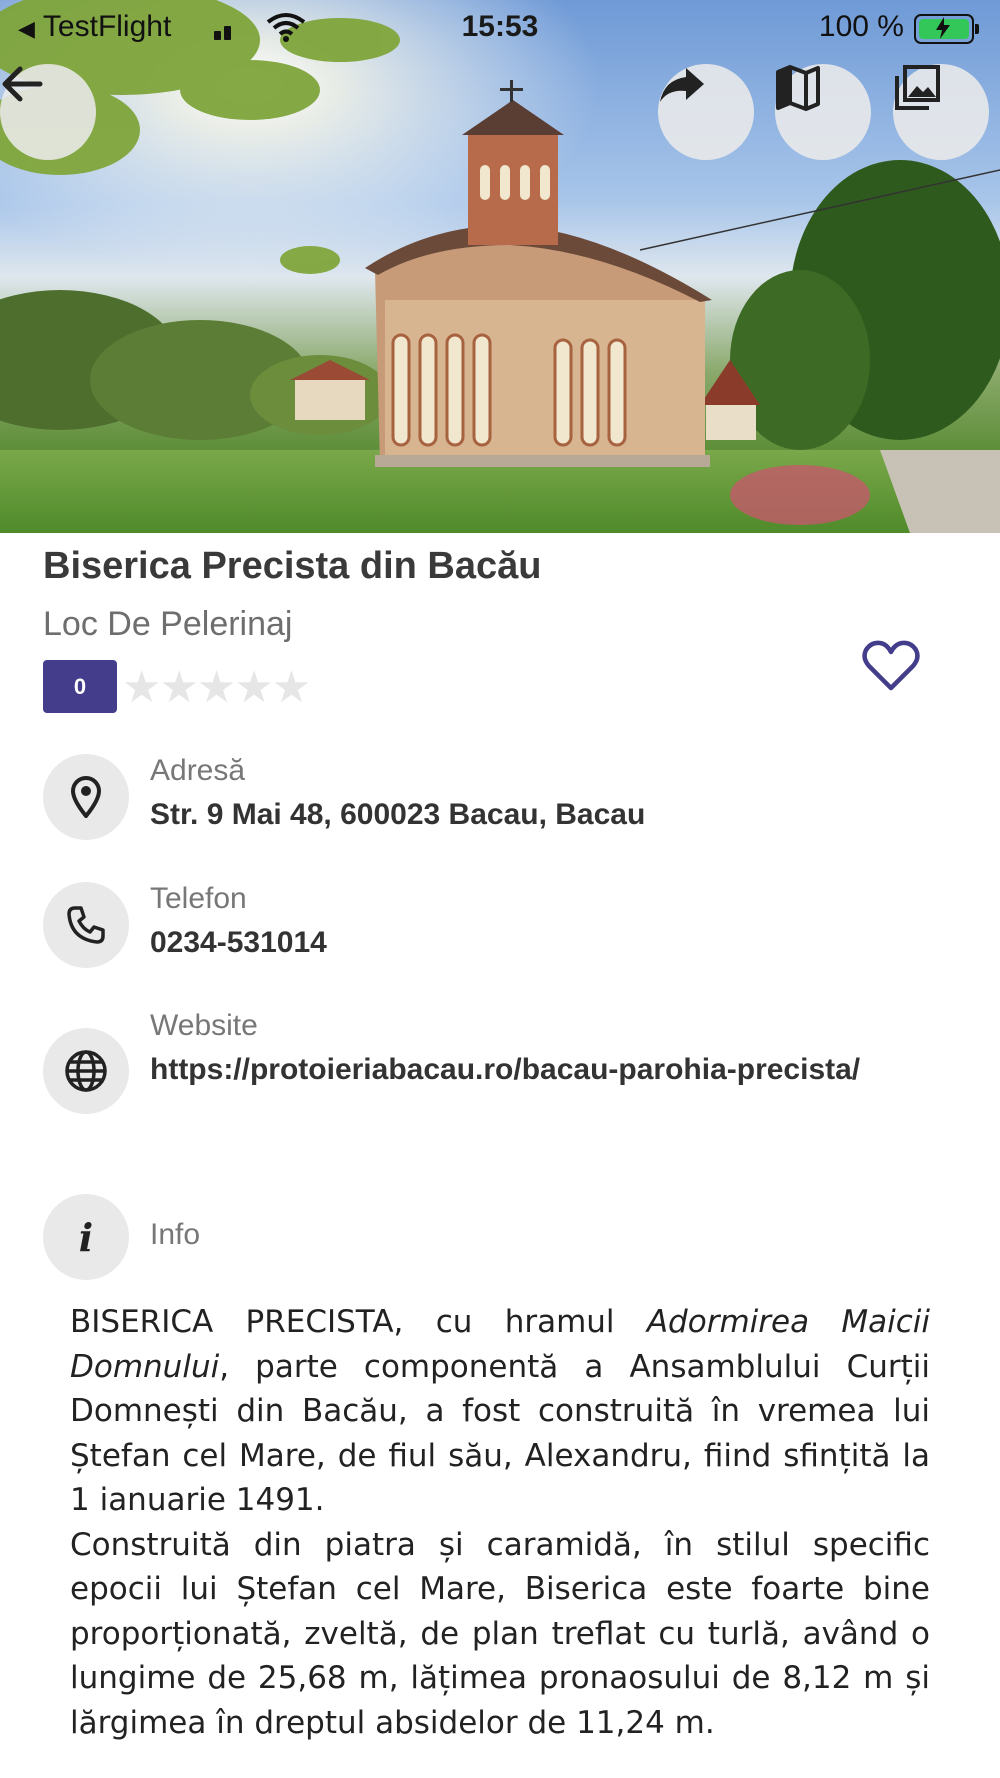 This screenshot has width=1000, height=1778. What do you see at coordinates (941, 112) in the screenshot?
I see `gallery-button` at bounding box center [941, 112].